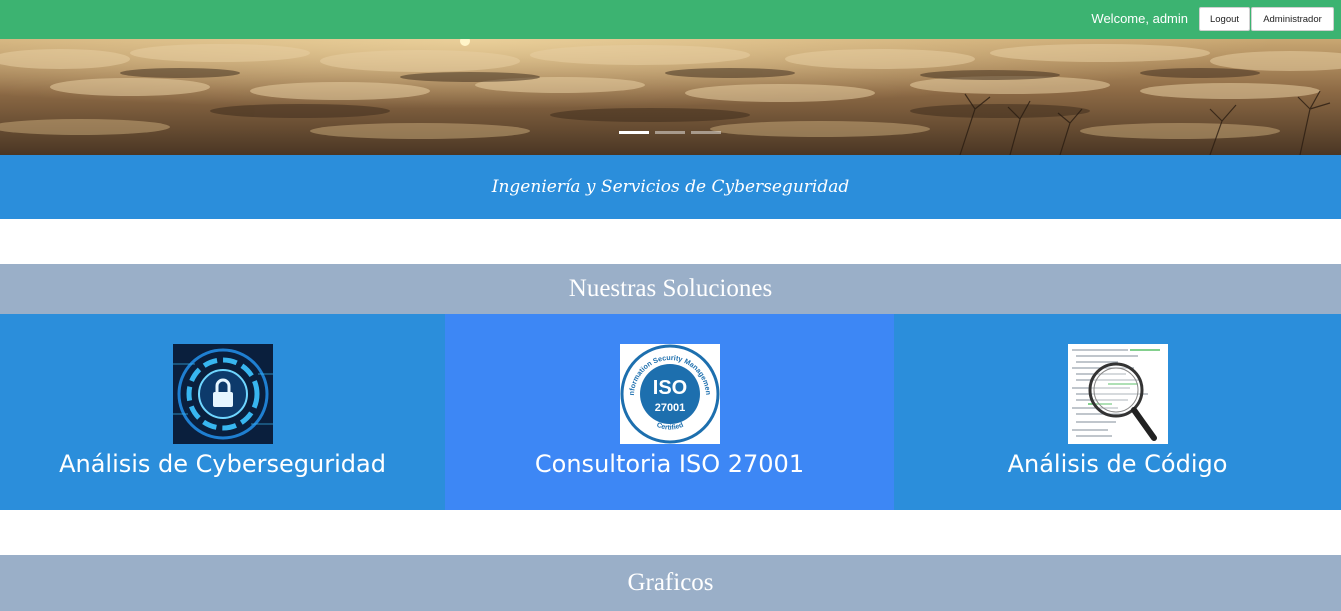  What do you see at coordinates (1139, 18) in the screenshot?
I see `welcome-text: Welcome, admin` at bounding box center [1139, 18].